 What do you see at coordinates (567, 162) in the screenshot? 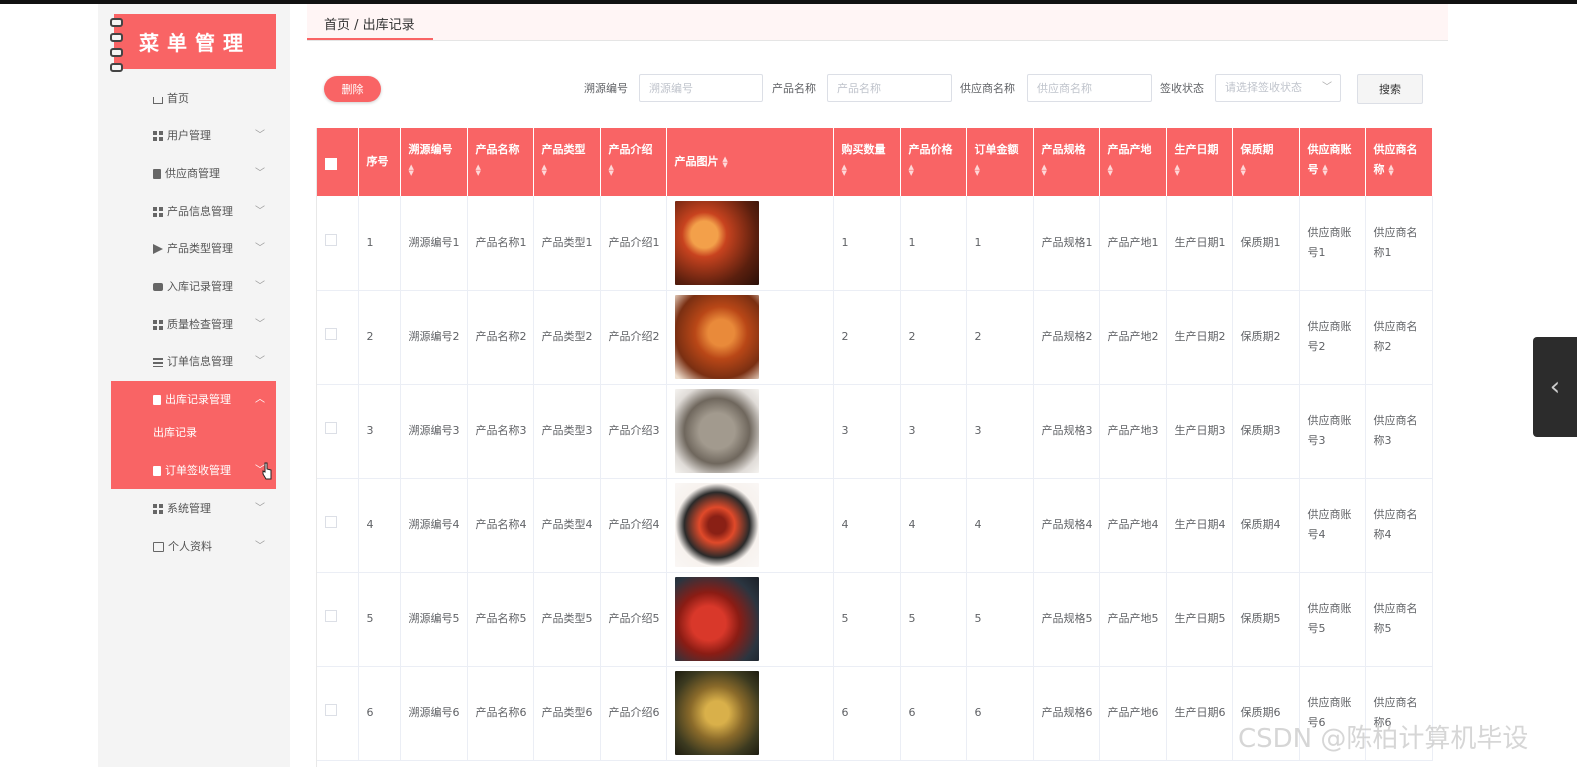
I see `column-header: 产品类型 ▲ ▼` at bounding box center [567, 162].